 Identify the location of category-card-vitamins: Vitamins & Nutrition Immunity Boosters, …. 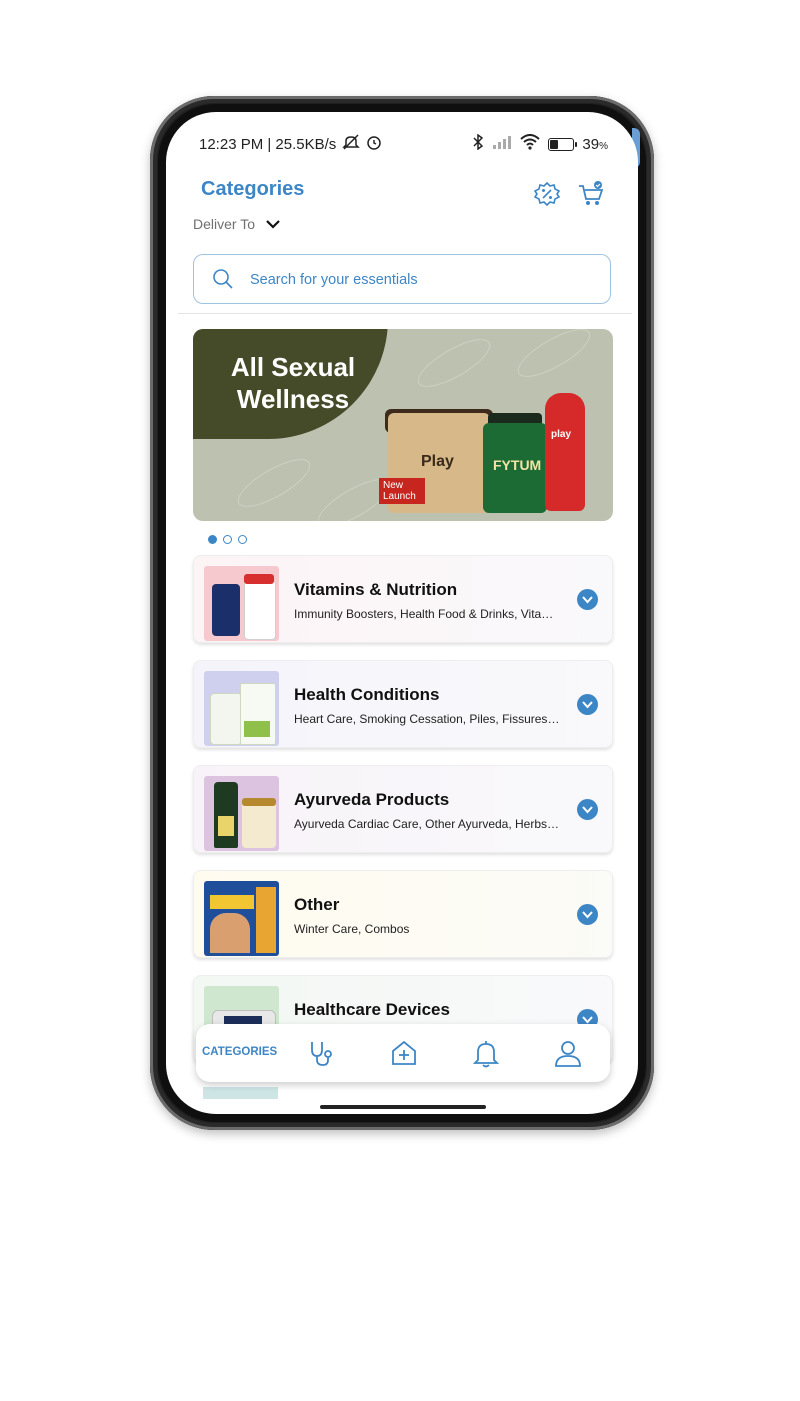
(403, 599).